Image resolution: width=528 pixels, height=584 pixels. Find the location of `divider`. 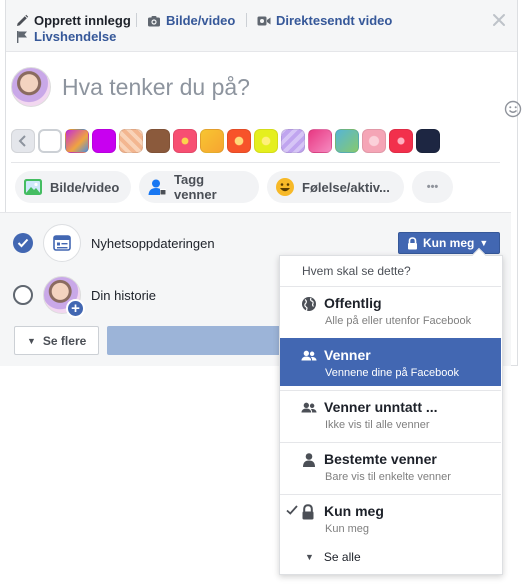

divider is located at coordinates (255, 162).